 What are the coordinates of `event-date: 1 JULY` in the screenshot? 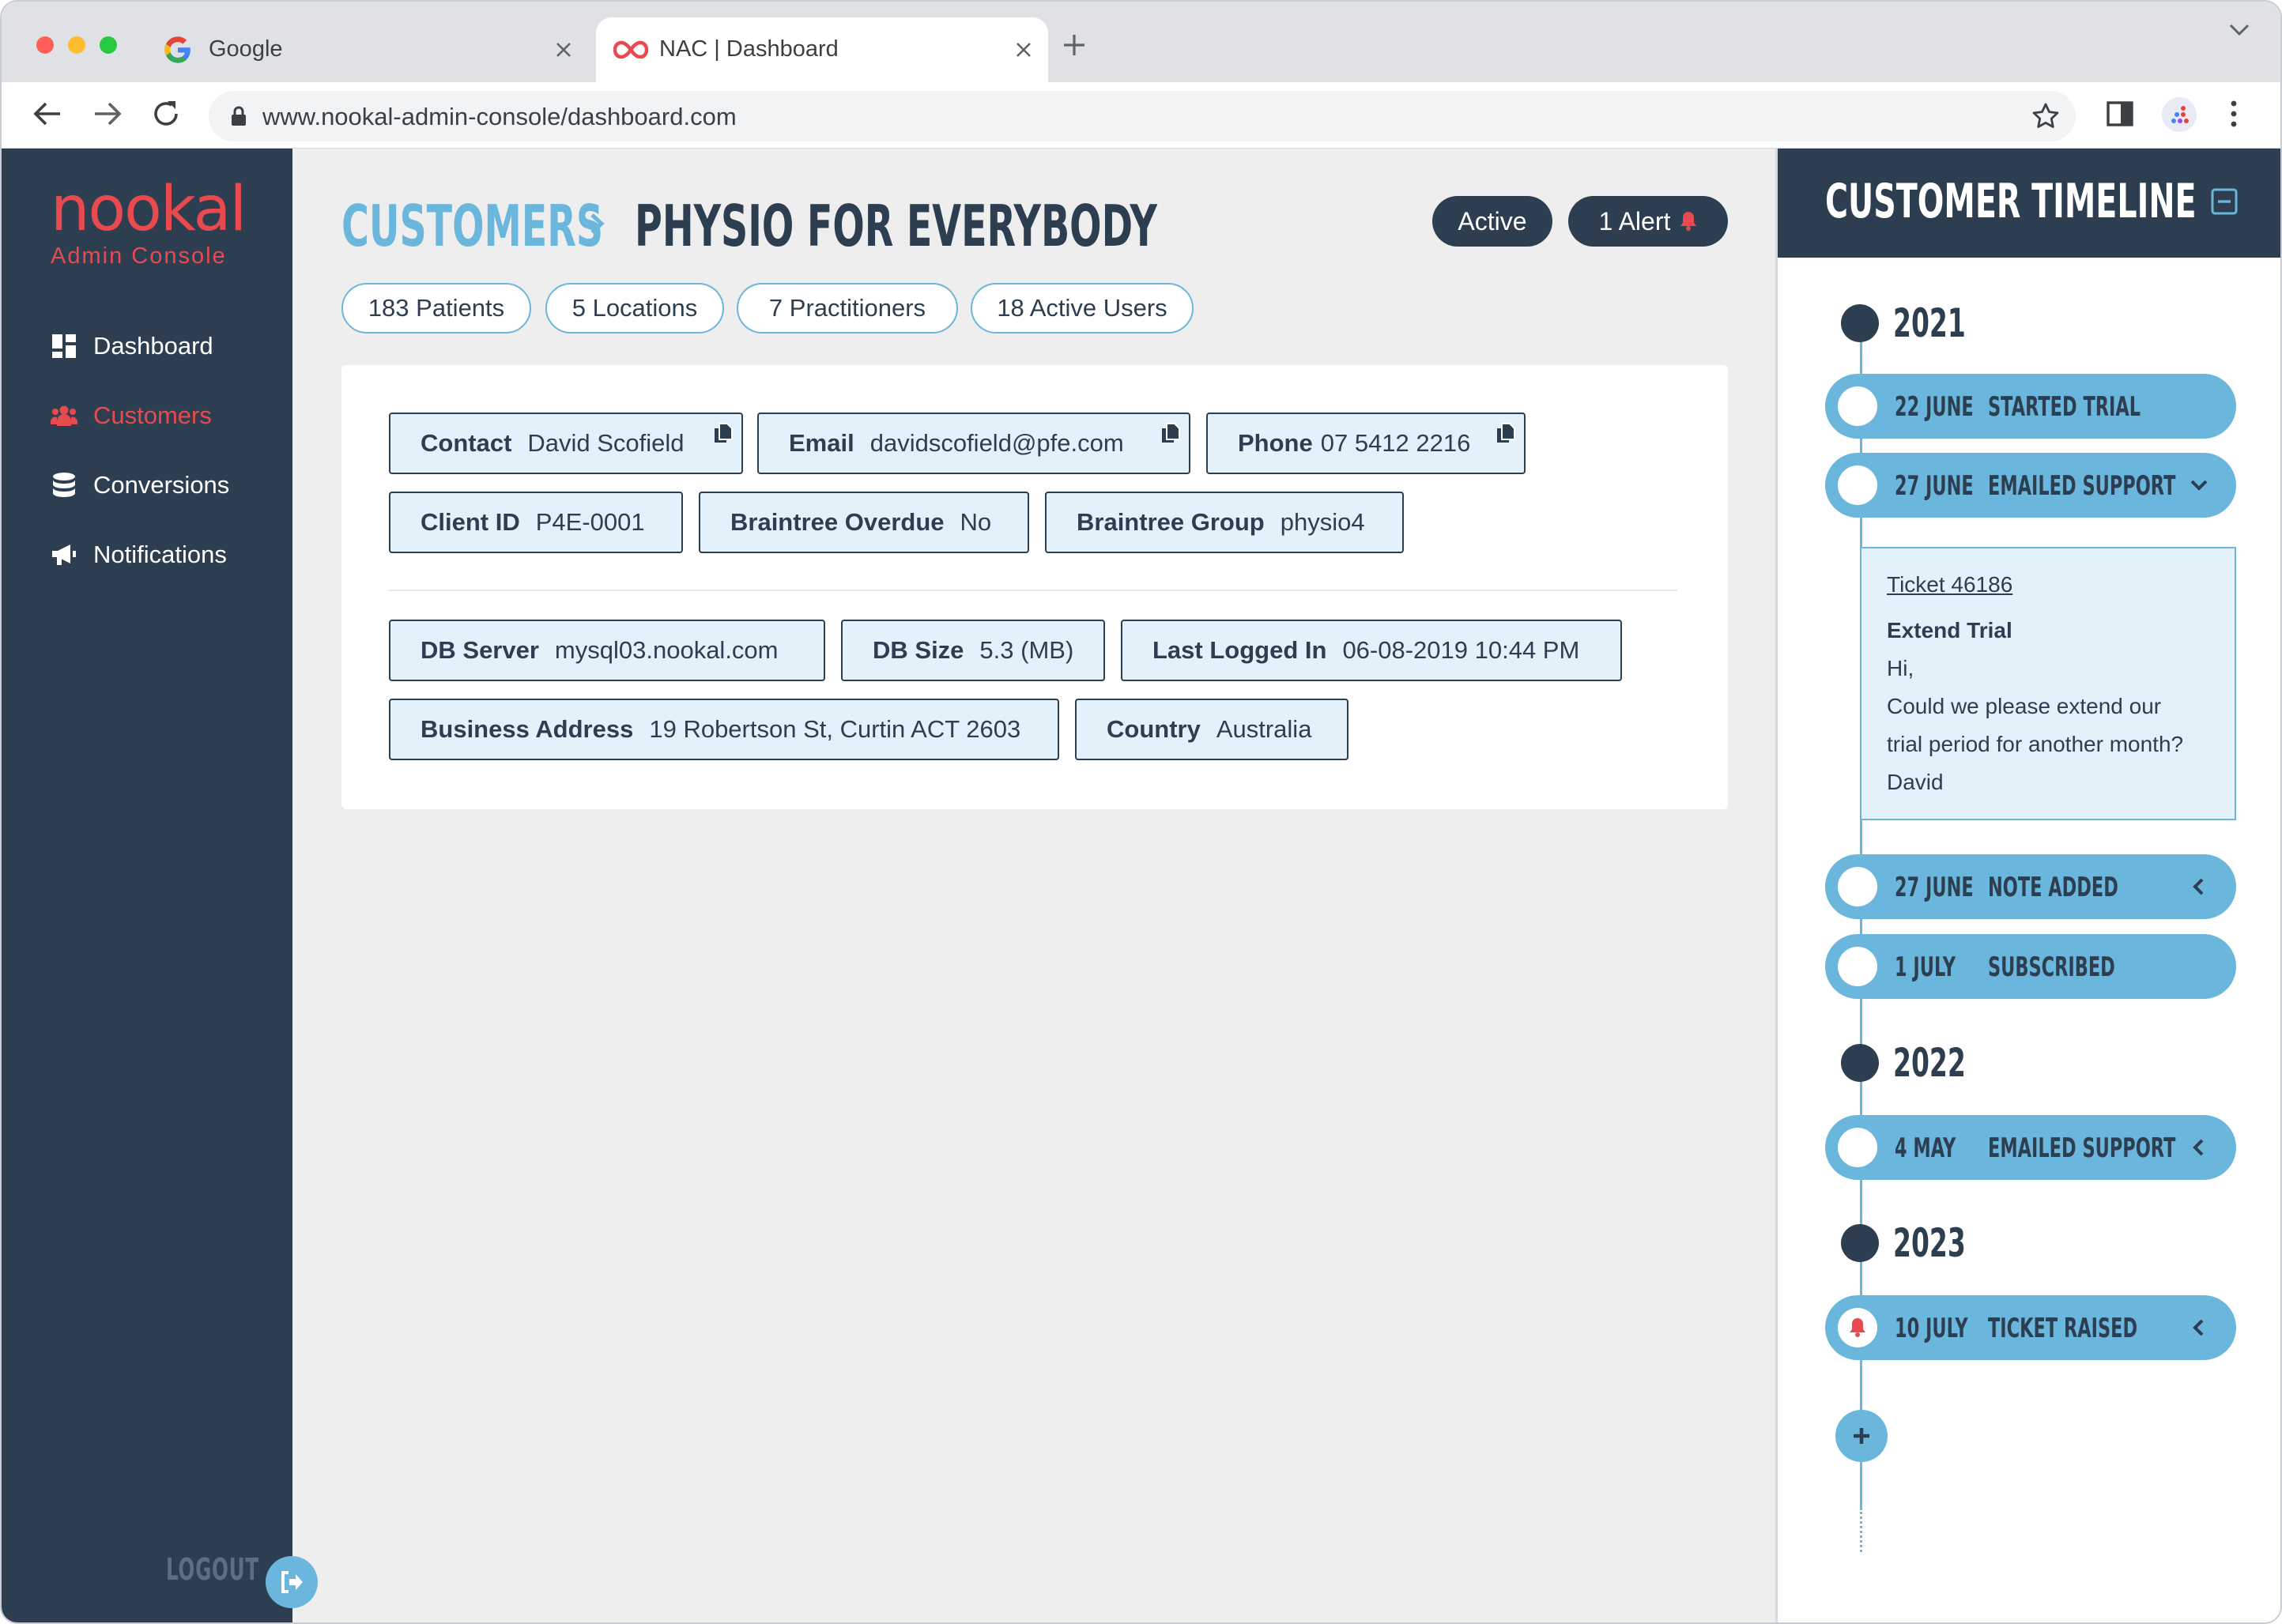 It's located at (1925, 967).